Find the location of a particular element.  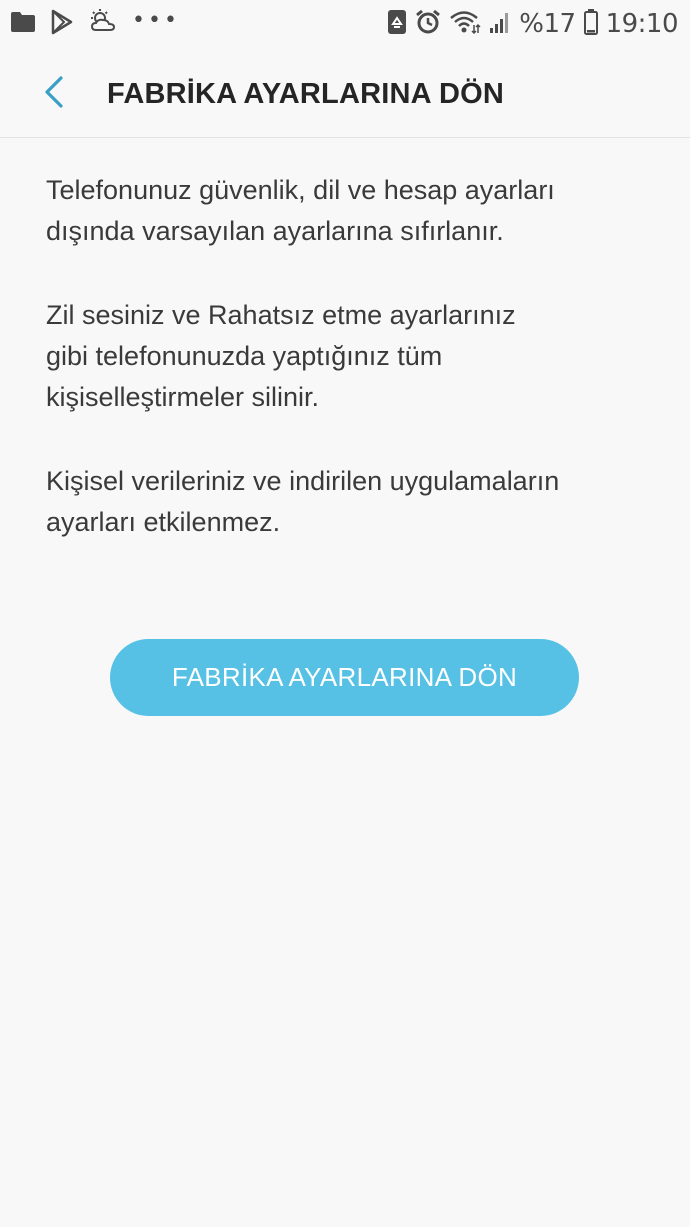

back-button is located at coordinates (54, 94).